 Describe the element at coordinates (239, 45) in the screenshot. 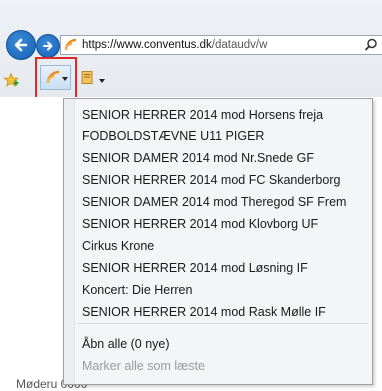

I see `url-path: /dataudv/w` at that location.